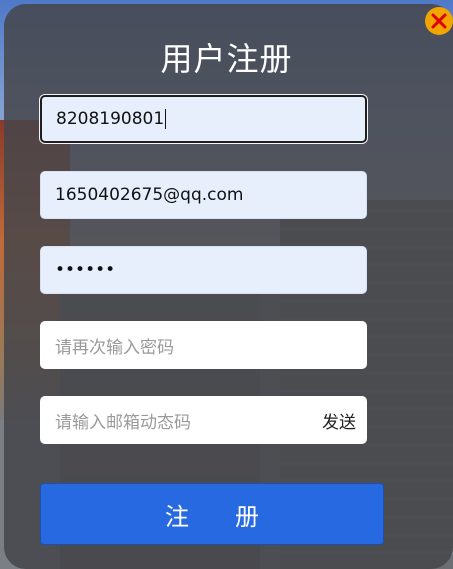 The height and width of the screenshot is (569, 453). What do you see at coordinates (149, 195) in the screenshot?
I see `email-value: 1650402675@qq.com` at bounding box center [149, 195].